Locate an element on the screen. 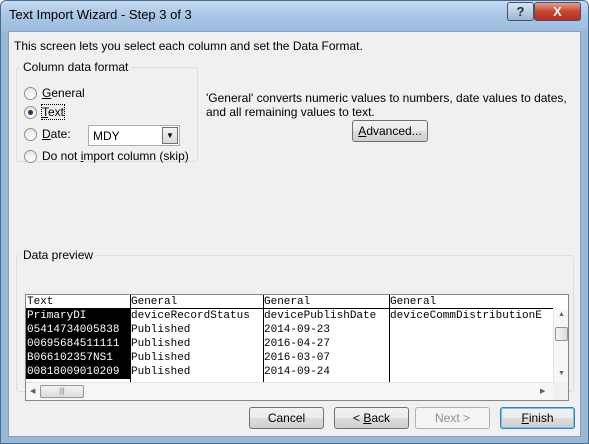  back-button: < Back is located at coordinates (371, 418).